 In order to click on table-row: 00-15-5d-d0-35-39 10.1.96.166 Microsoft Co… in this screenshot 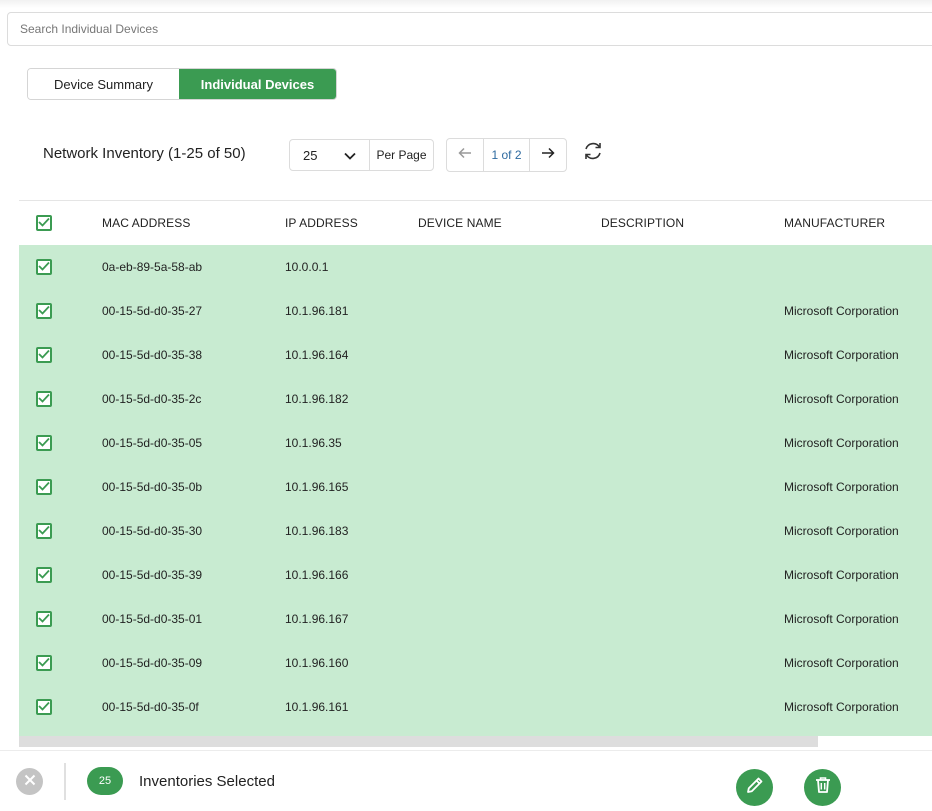, I will do `click(475, 575)`.